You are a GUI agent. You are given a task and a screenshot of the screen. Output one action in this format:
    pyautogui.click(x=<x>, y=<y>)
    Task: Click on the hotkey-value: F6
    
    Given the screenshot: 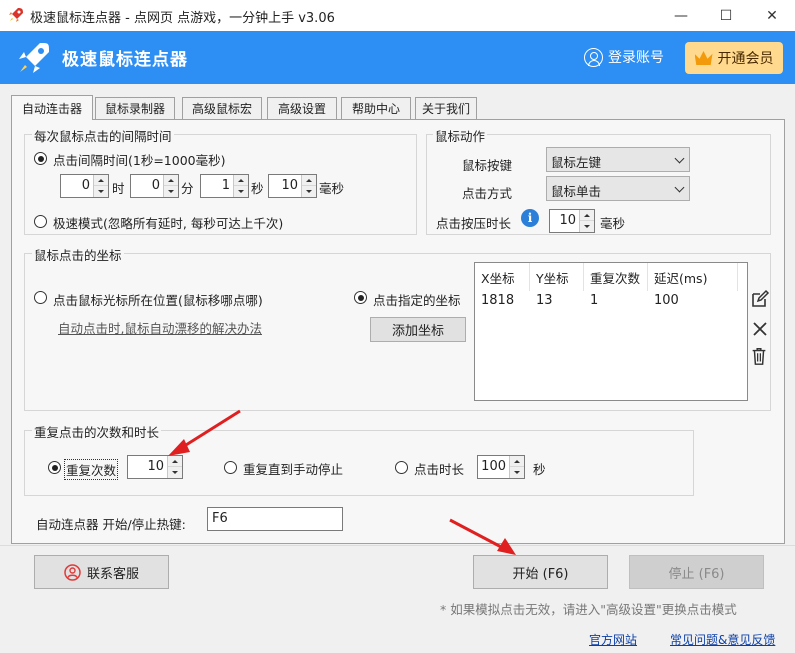 What is the action you would take?
    pyautogui.click(x=220, y=518)
    